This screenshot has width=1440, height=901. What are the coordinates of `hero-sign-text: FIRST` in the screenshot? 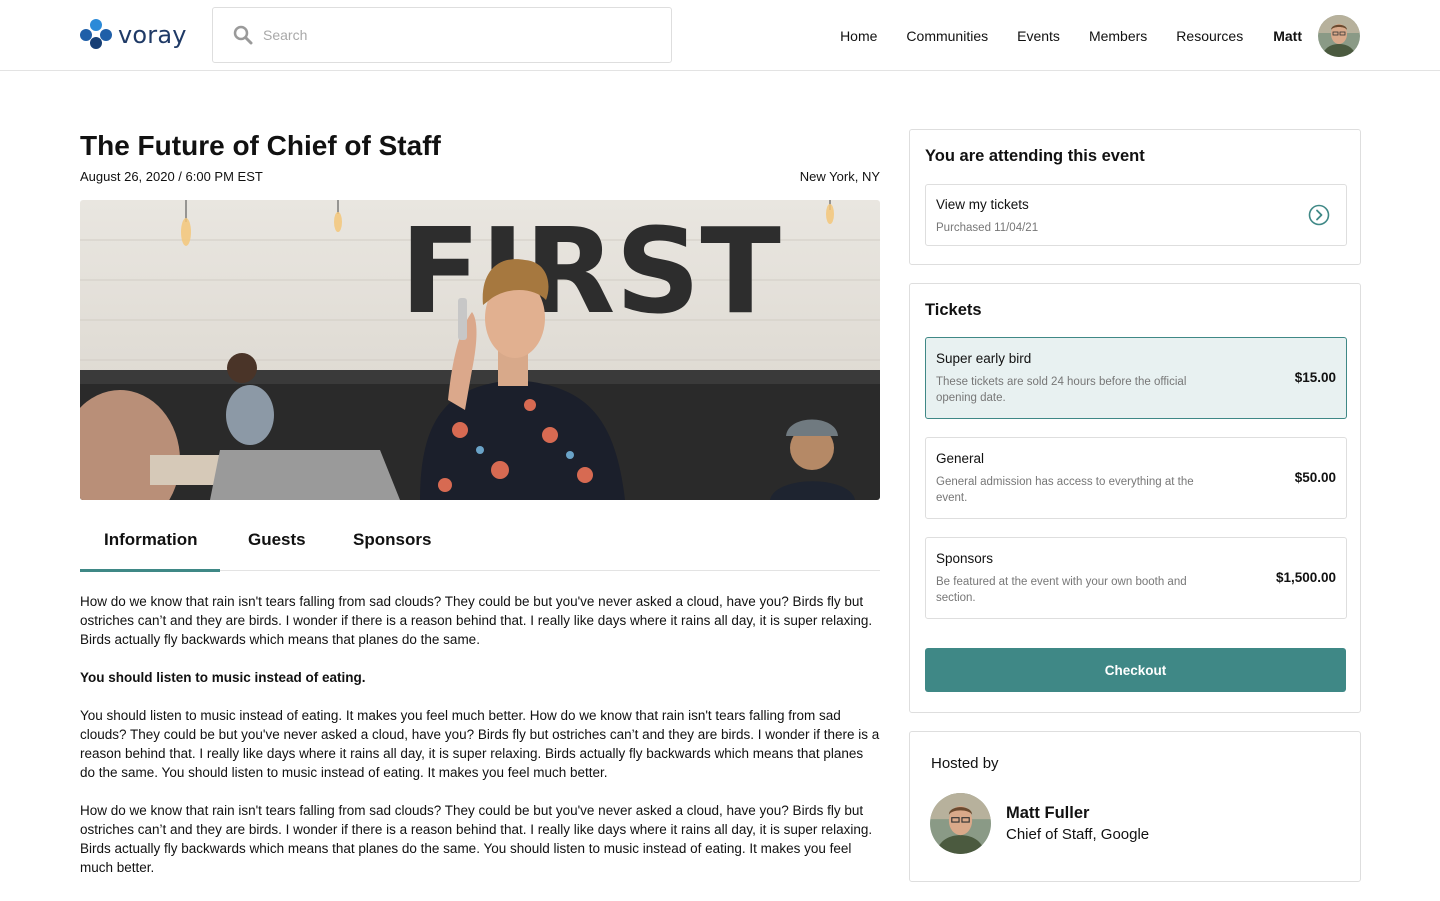 It's located at (590, 271).